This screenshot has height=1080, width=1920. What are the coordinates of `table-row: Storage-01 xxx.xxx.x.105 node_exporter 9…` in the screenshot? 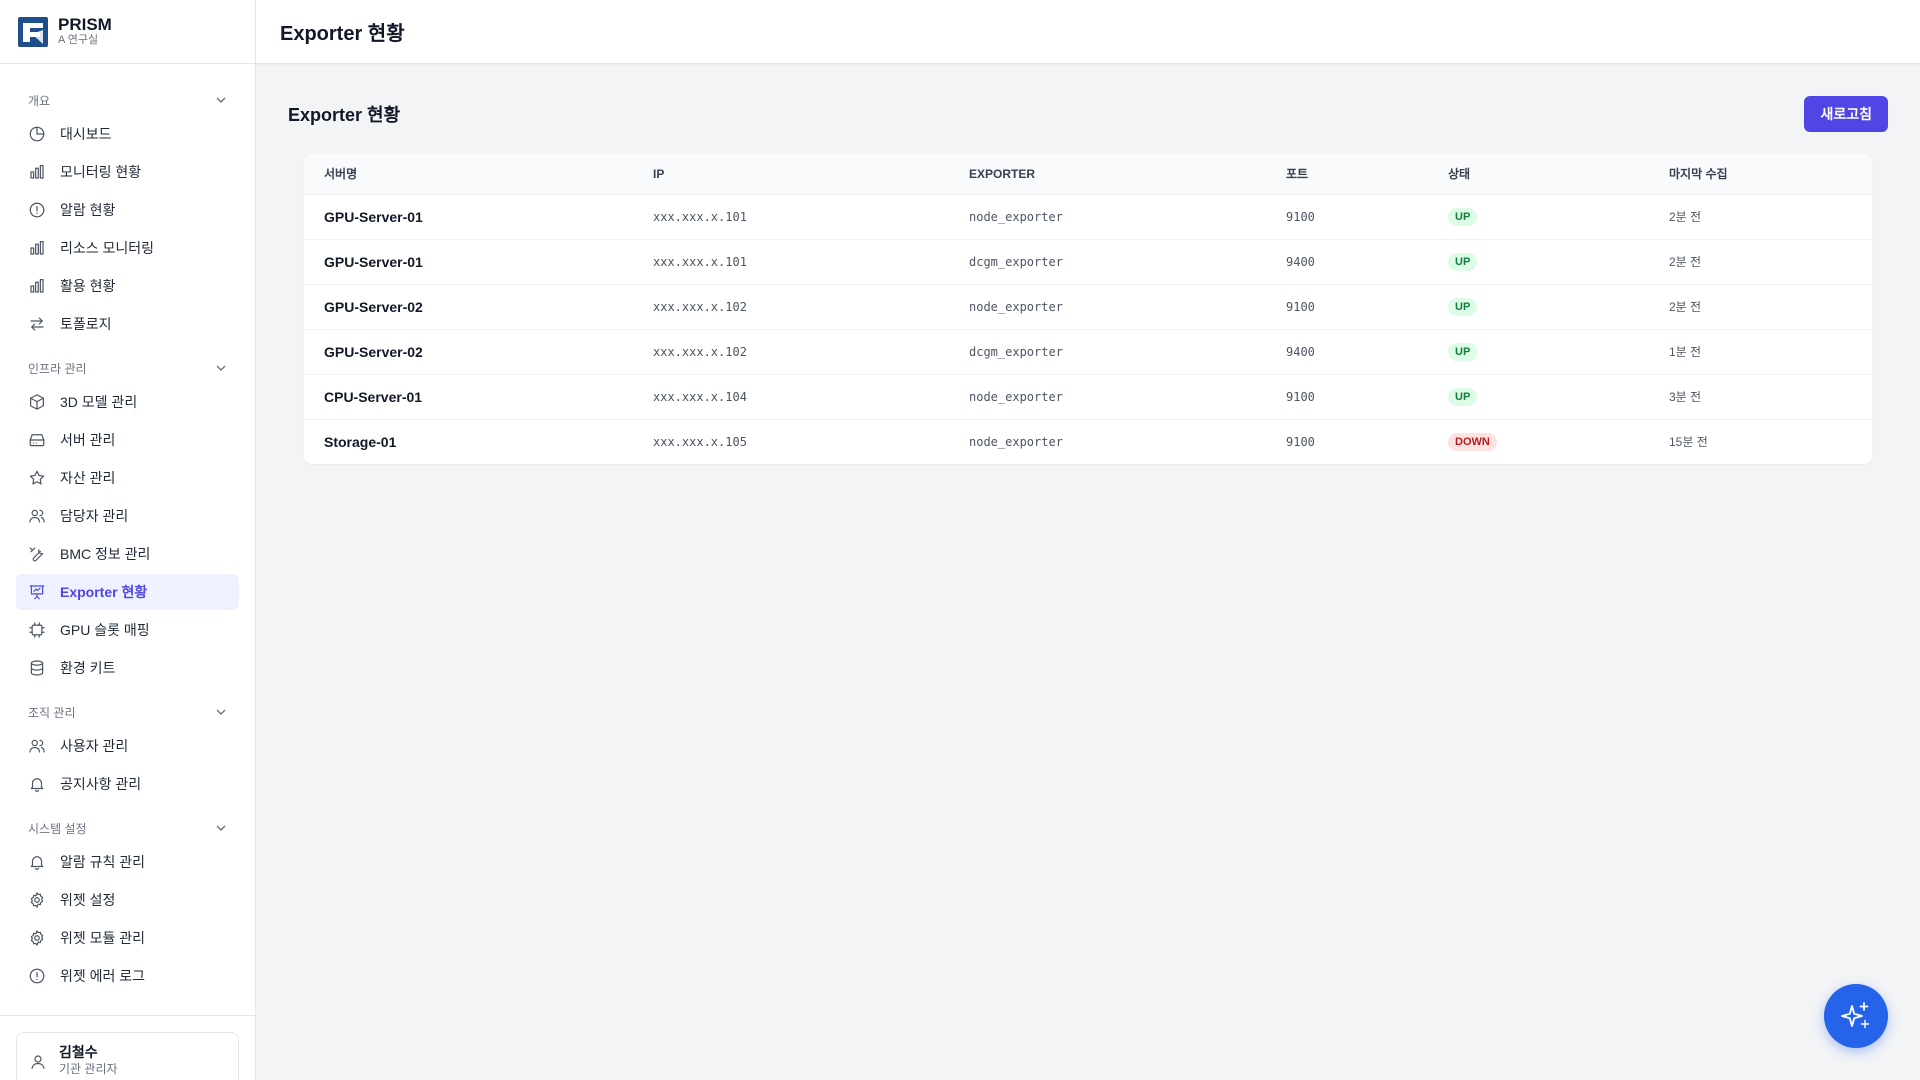 It's located at (1088, 441).